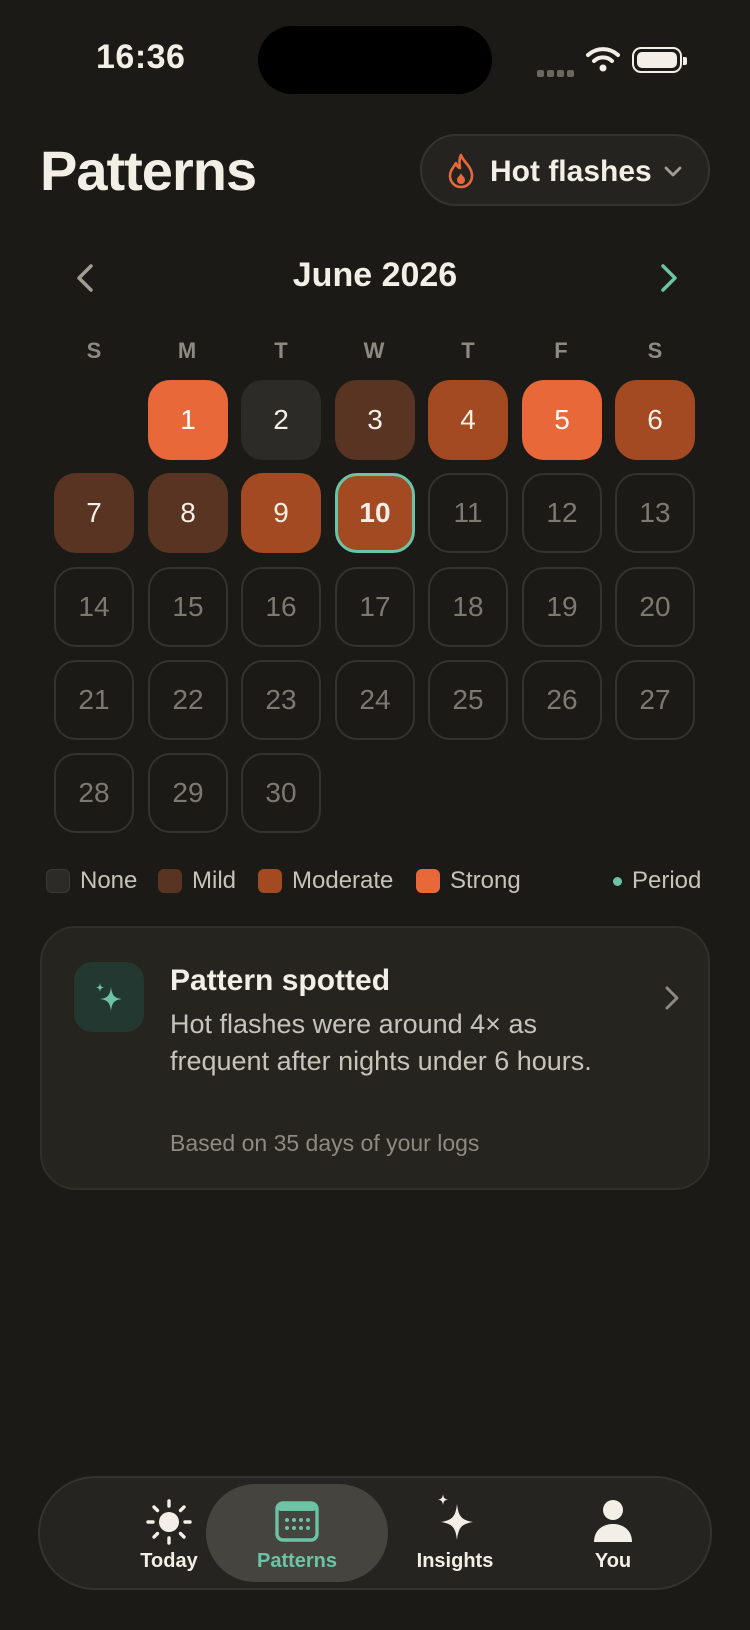 This screenshot has width=750, height=1630. Describe the element at coordinates (613, 1561) in the screenshot. I see `tab-label: You` at that location.